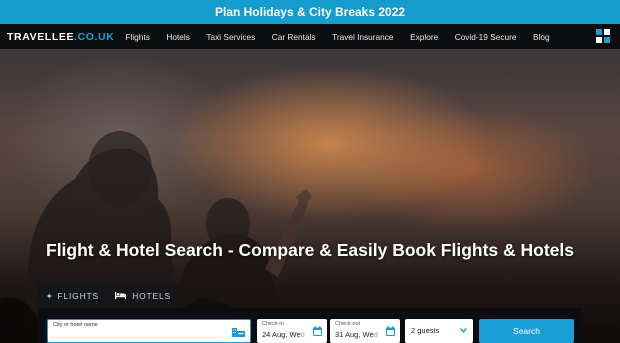 The width and height of the screenshot is (620, 343). Describe the element at coordinates (75, 325) in the screenshot. I see `city-input-label: City or hotel name` at that location.